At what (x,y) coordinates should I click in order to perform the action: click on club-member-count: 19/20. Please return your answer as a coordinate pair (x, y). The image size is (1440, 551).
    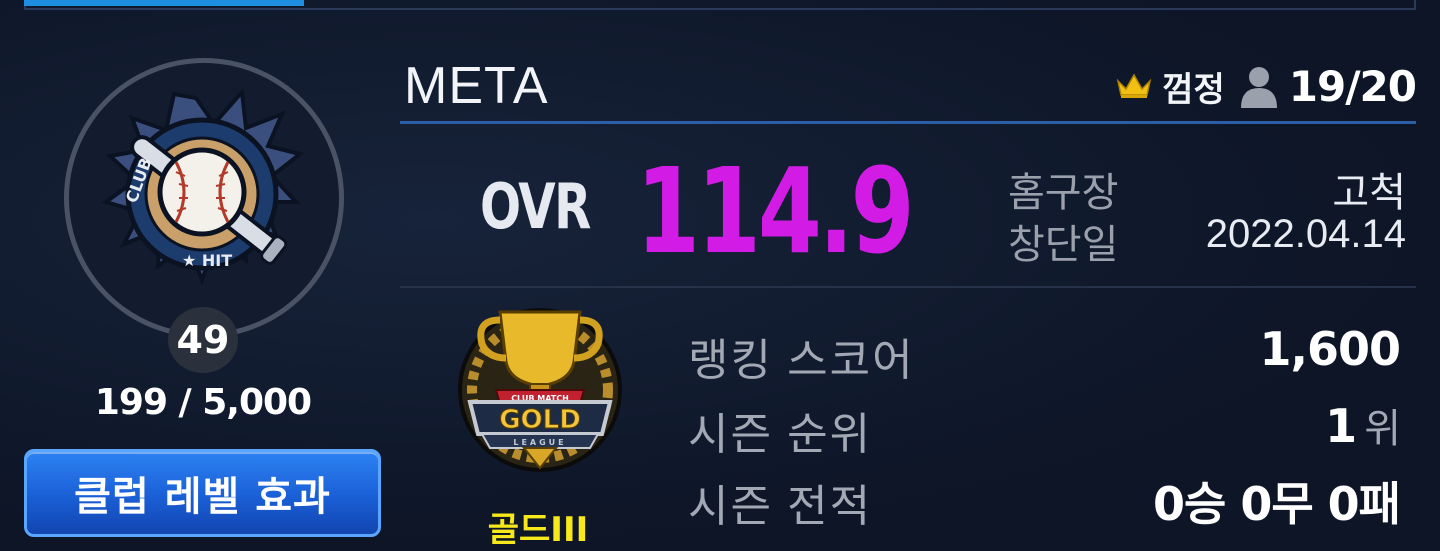
    Looking at the image, I should click on (1352, 86).